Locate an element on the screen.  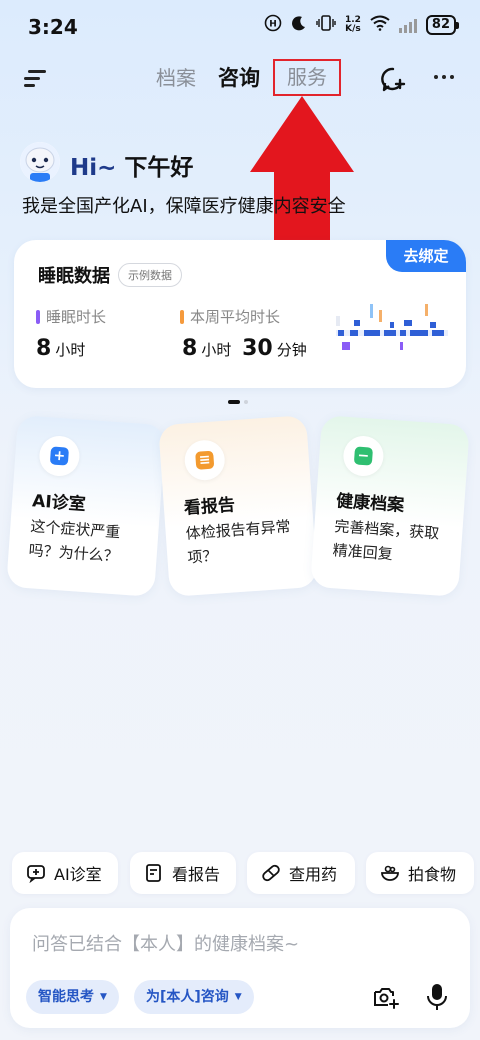
status-icons: H 1.2 K/s 82 is located at coordinates (362, 25).